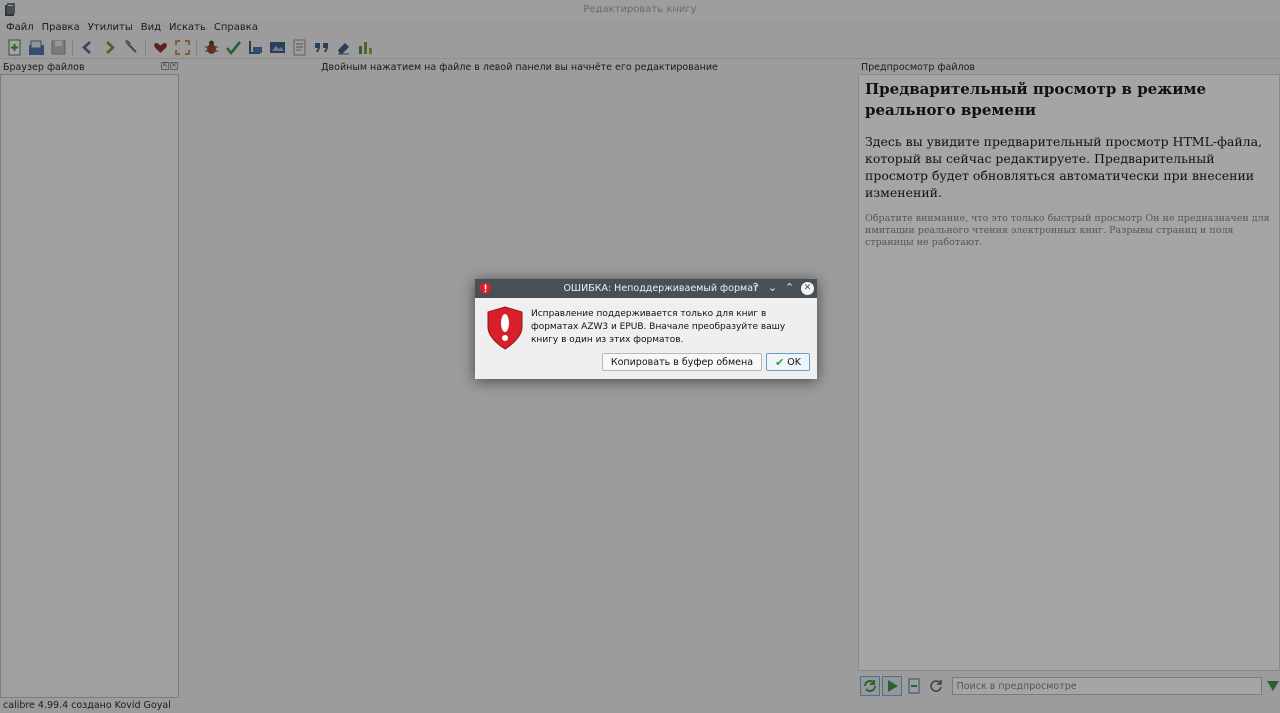 The width and height of the screenshot is (1280, 713). Describe the element at coordinates (807, 288) in the screenshot. I see `close-icon: ✕` at that location.